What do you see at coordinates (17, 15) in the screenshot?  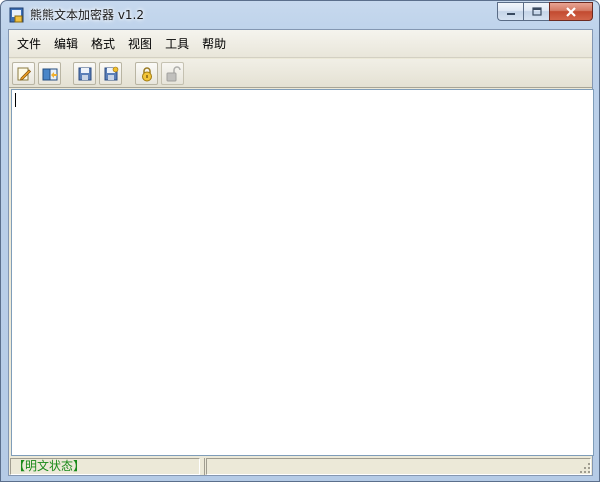 I see `app-icon` at bounding box center [17, 15].